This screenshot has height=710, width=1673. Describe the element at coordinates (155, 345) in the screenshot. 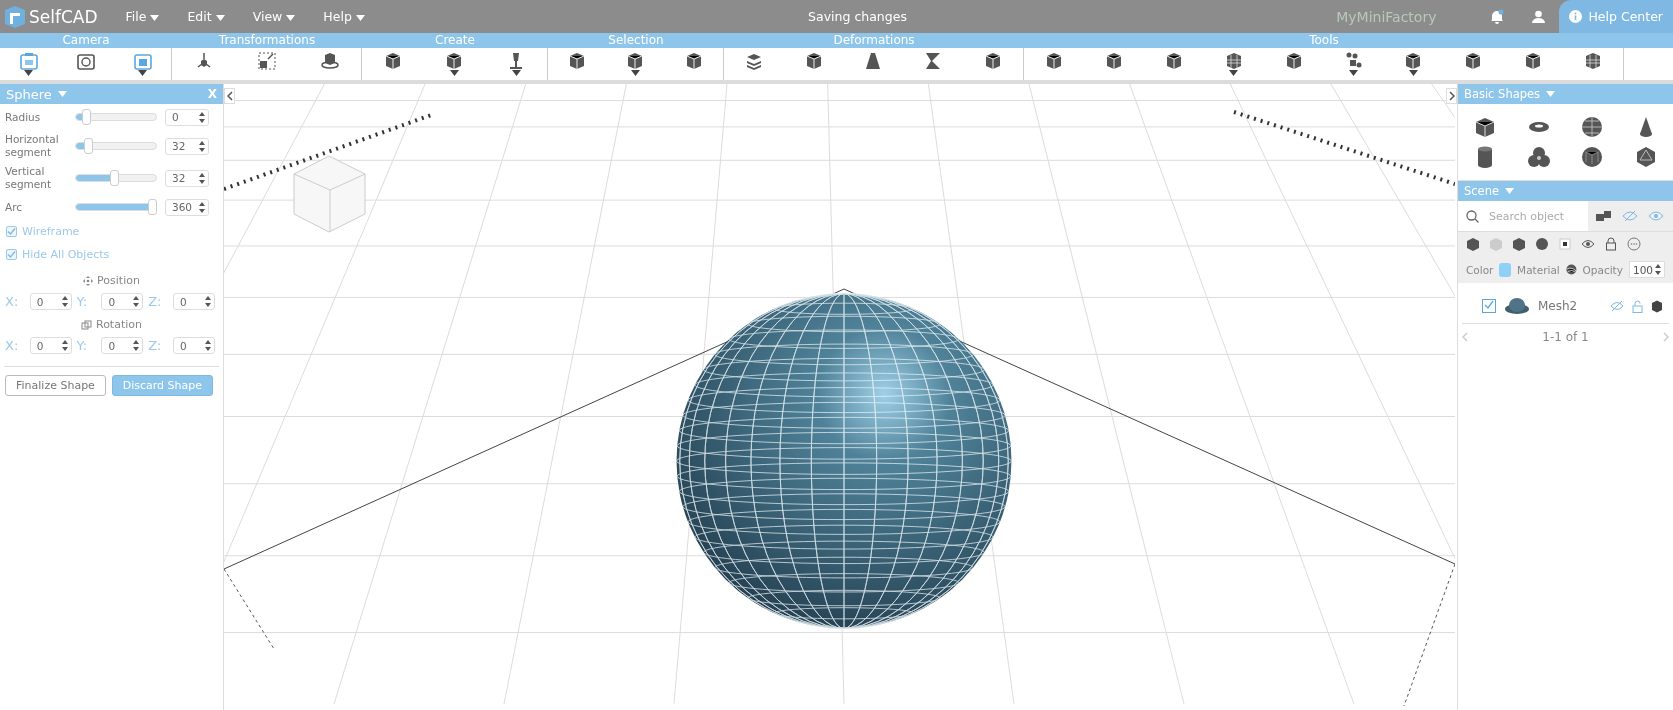

I see `axis-label: Z:` at that location.